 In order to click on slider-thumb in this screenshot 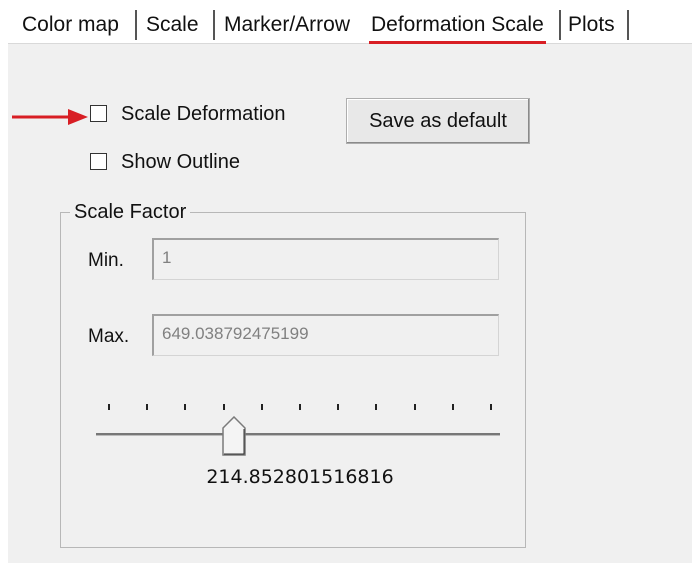, I will do `click(234, 436)`.